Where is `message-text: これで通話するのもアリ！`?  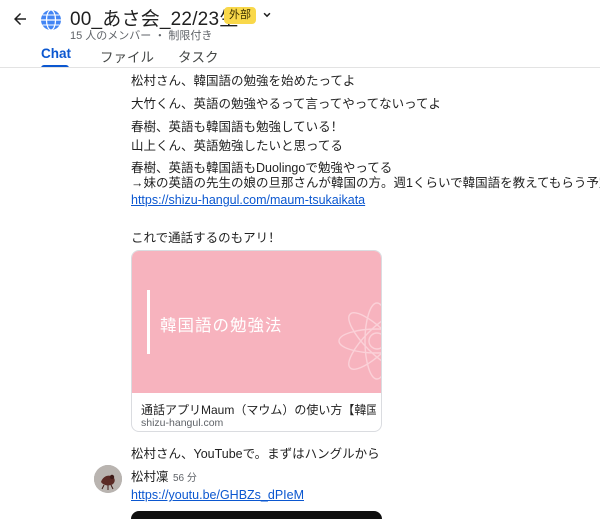 message-text: これで通話するのもアリ！ is located at coordinates (206, 238).